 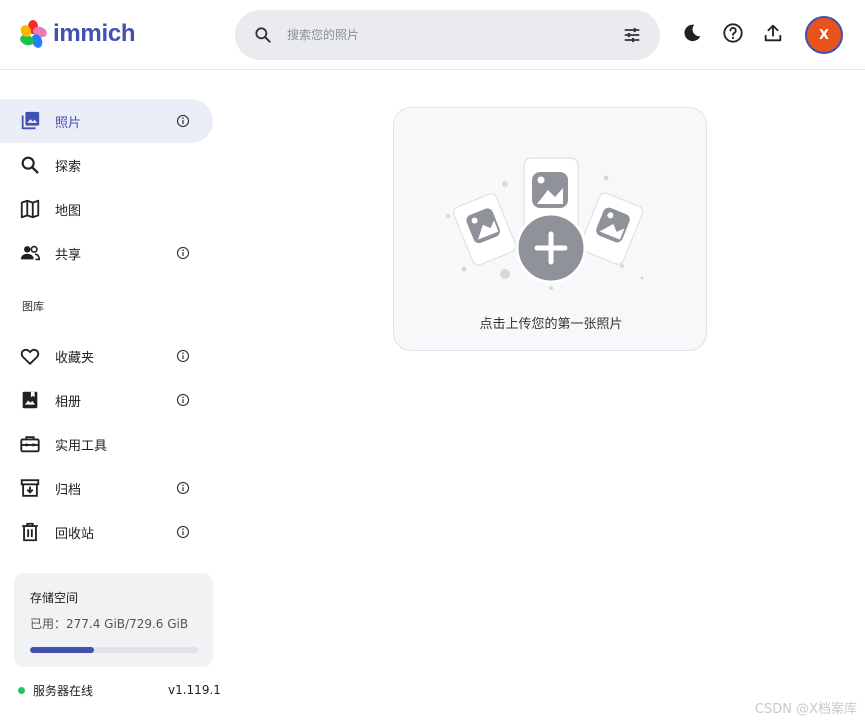 I want to click on sidebar-item-label: 回收站, so click(x=75, y=534).